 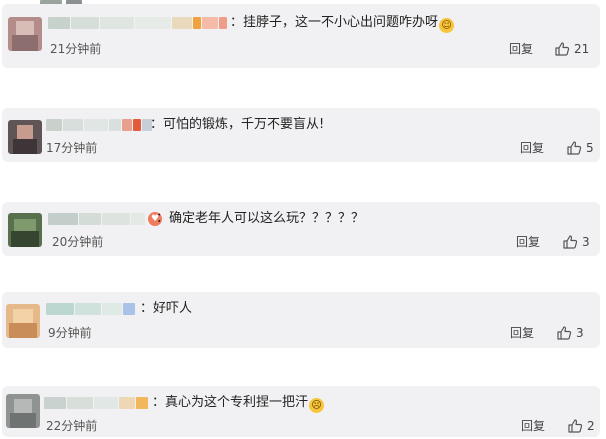 What do you see at coordinates (571, 49) in the screenshot?
I see `like-button: 21` at bounding box center [571, 49].